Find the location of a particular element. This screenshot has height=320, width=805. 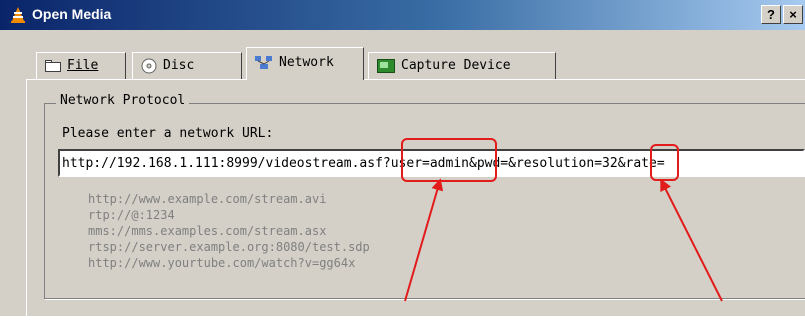

tab-network-label: Network is located at coordinates (306, 62).